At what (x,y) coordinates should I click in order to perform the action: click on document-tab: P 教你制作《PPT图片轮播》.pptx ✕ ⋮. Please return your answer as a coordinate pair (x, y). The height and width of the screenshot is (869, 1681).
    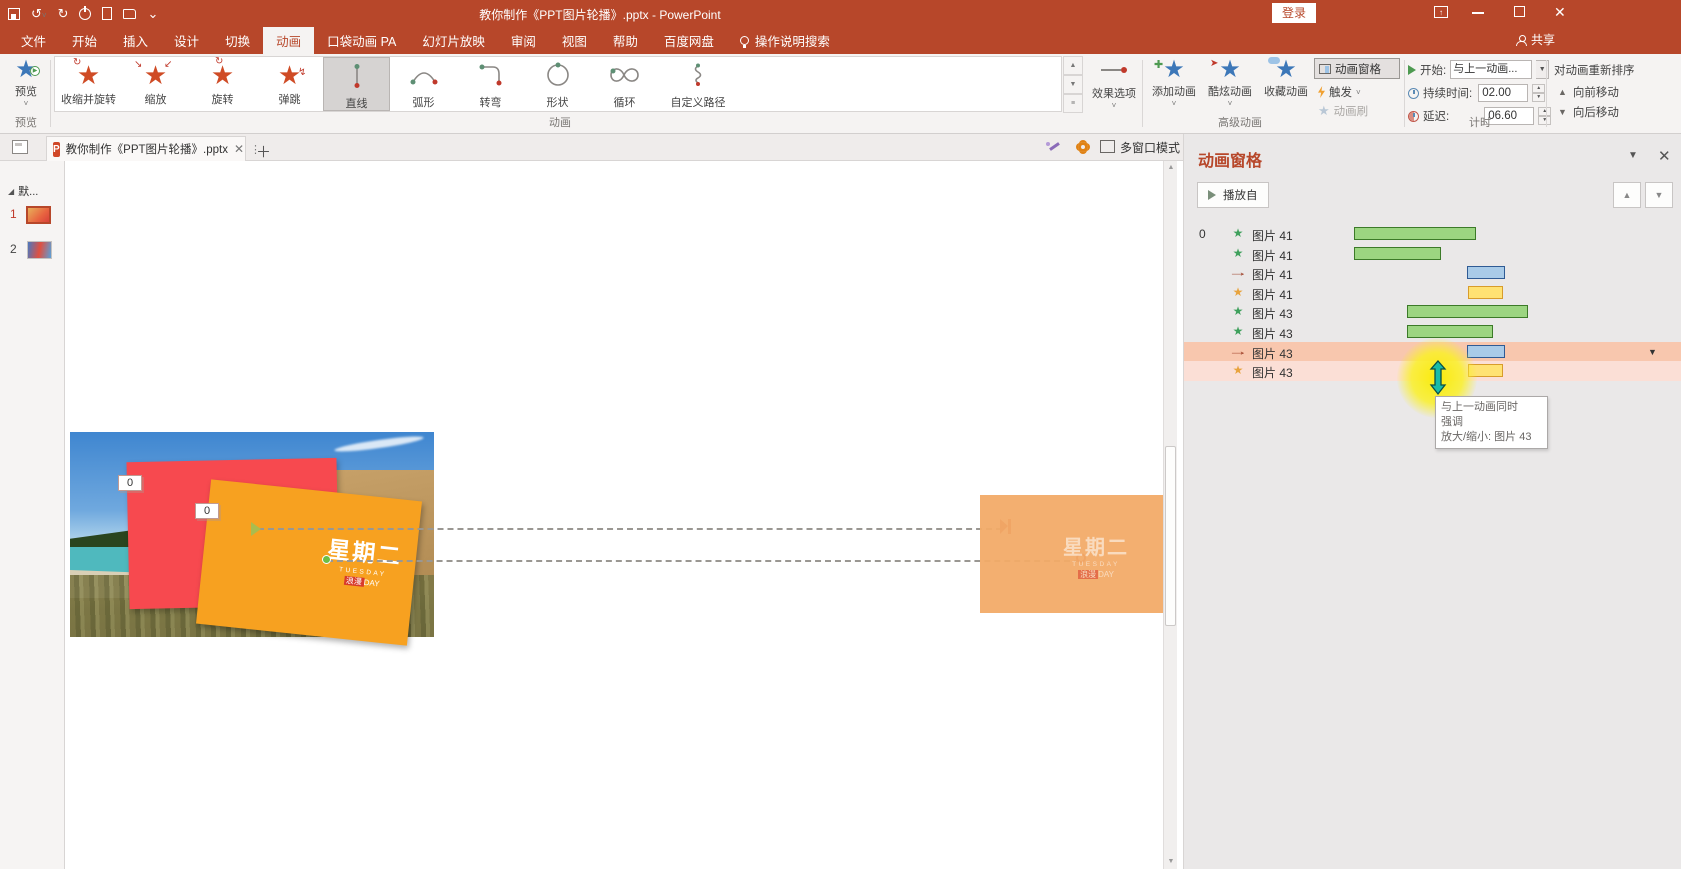
    Looking at the image, I should click on (153, 148).